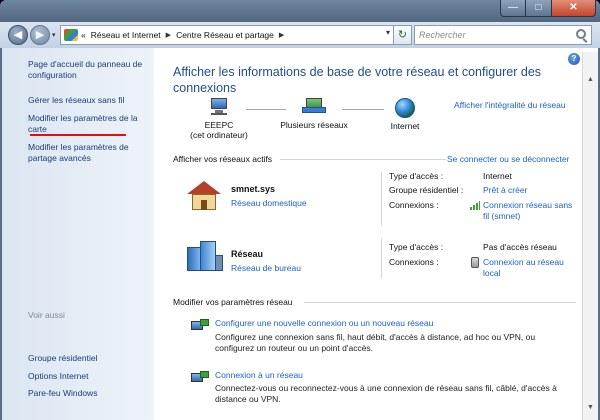 Image resolution: width=600 pixels, height=420 pixels. What do you see at coordinates (300, 11) in the screenshot?
I see `title-bar: — □ ✕` at bounding box center [300, 11].